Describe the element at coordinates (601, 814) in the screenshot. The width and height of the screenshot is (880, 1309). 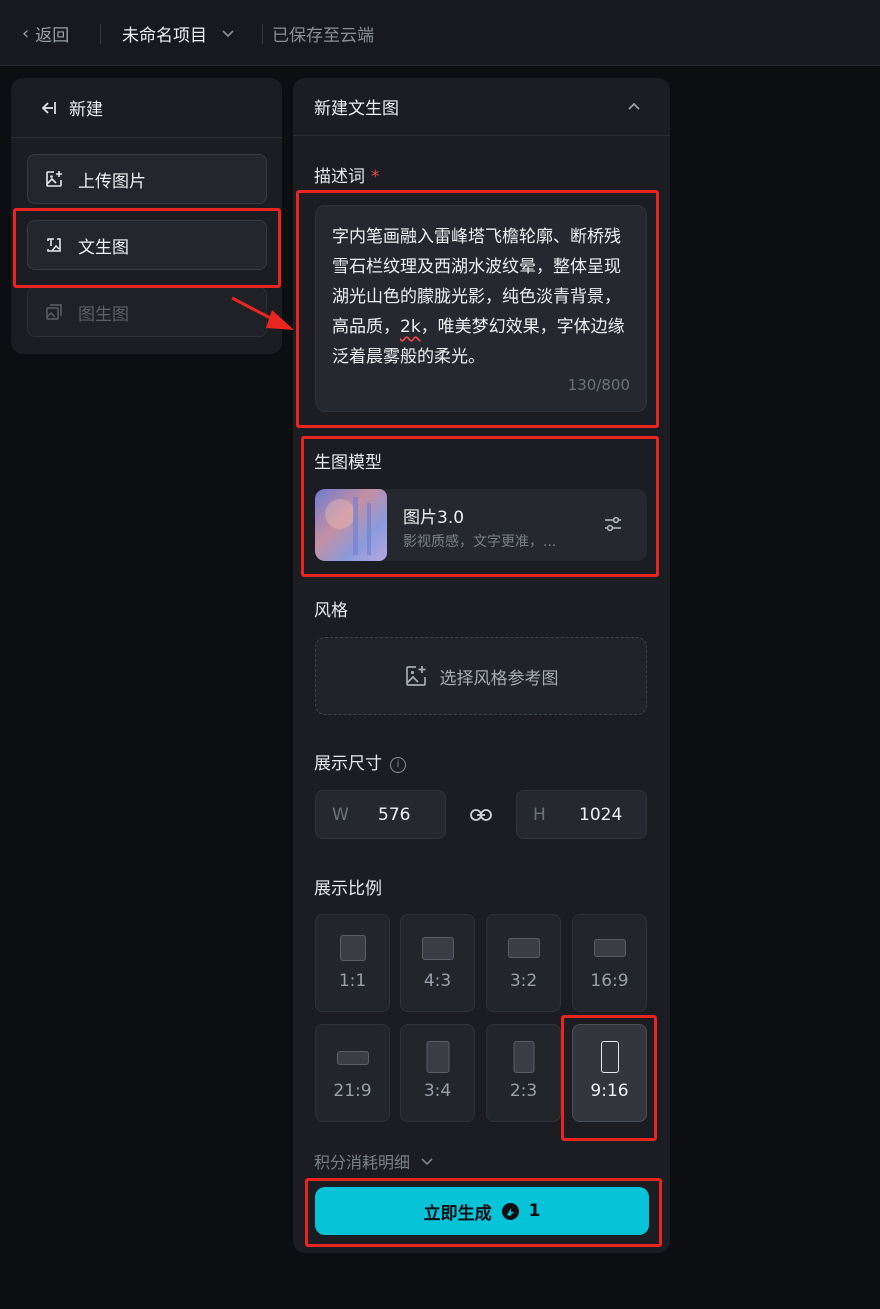
I see `height-value: 1024` at that location.